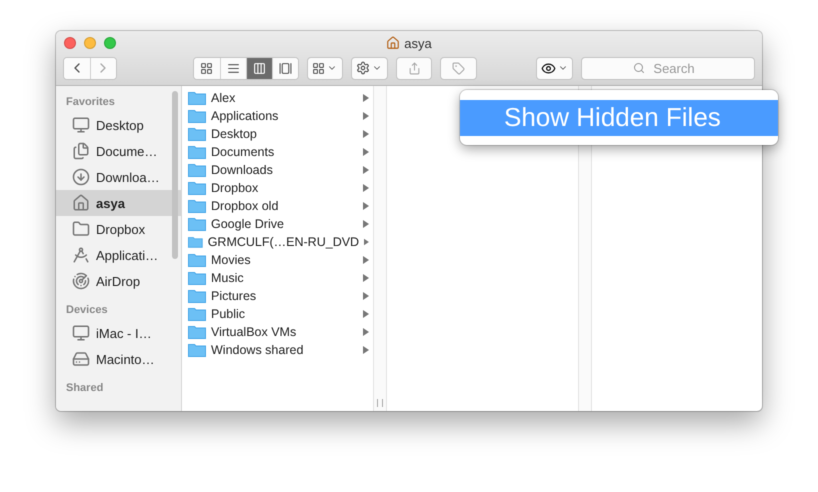  Describe the element at coordinates (81, 359) in the screenshot. I see `hard-drive-icon` at that location.